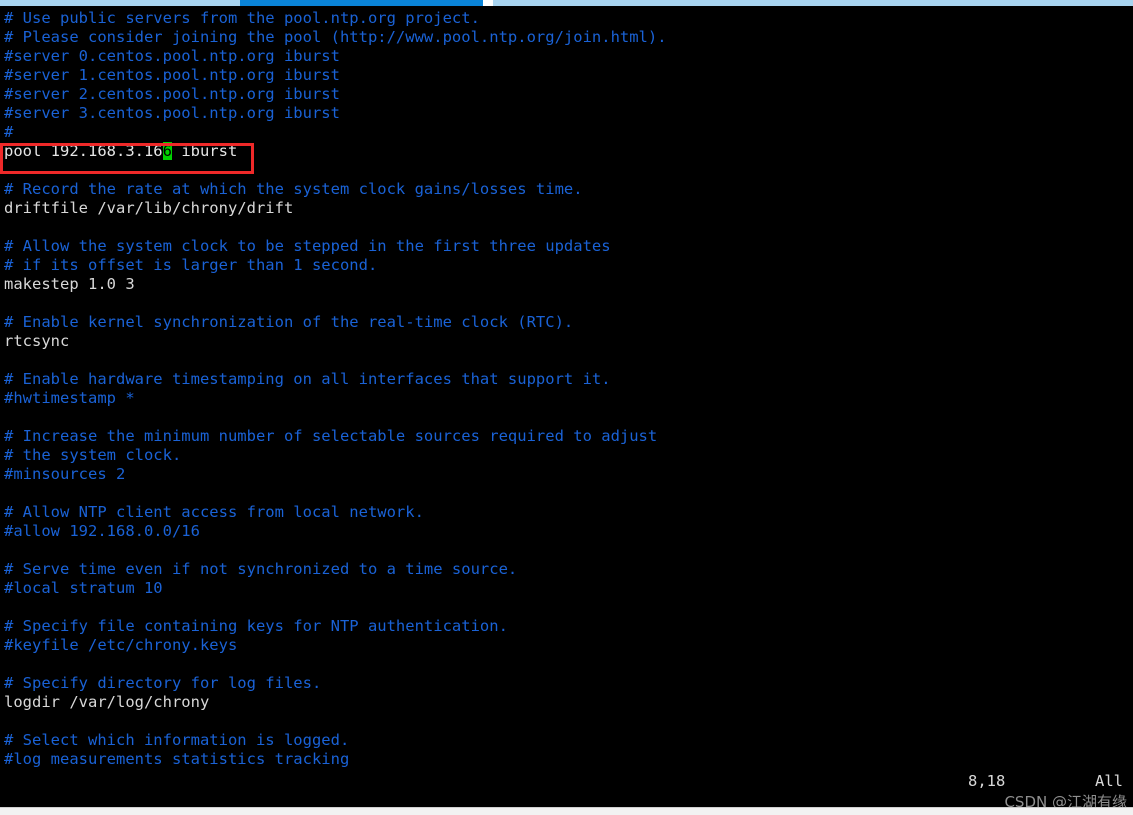  Describe the element at coordinates (566, 132) in the screenshot. I see `editor-line-comment: #` at that location.